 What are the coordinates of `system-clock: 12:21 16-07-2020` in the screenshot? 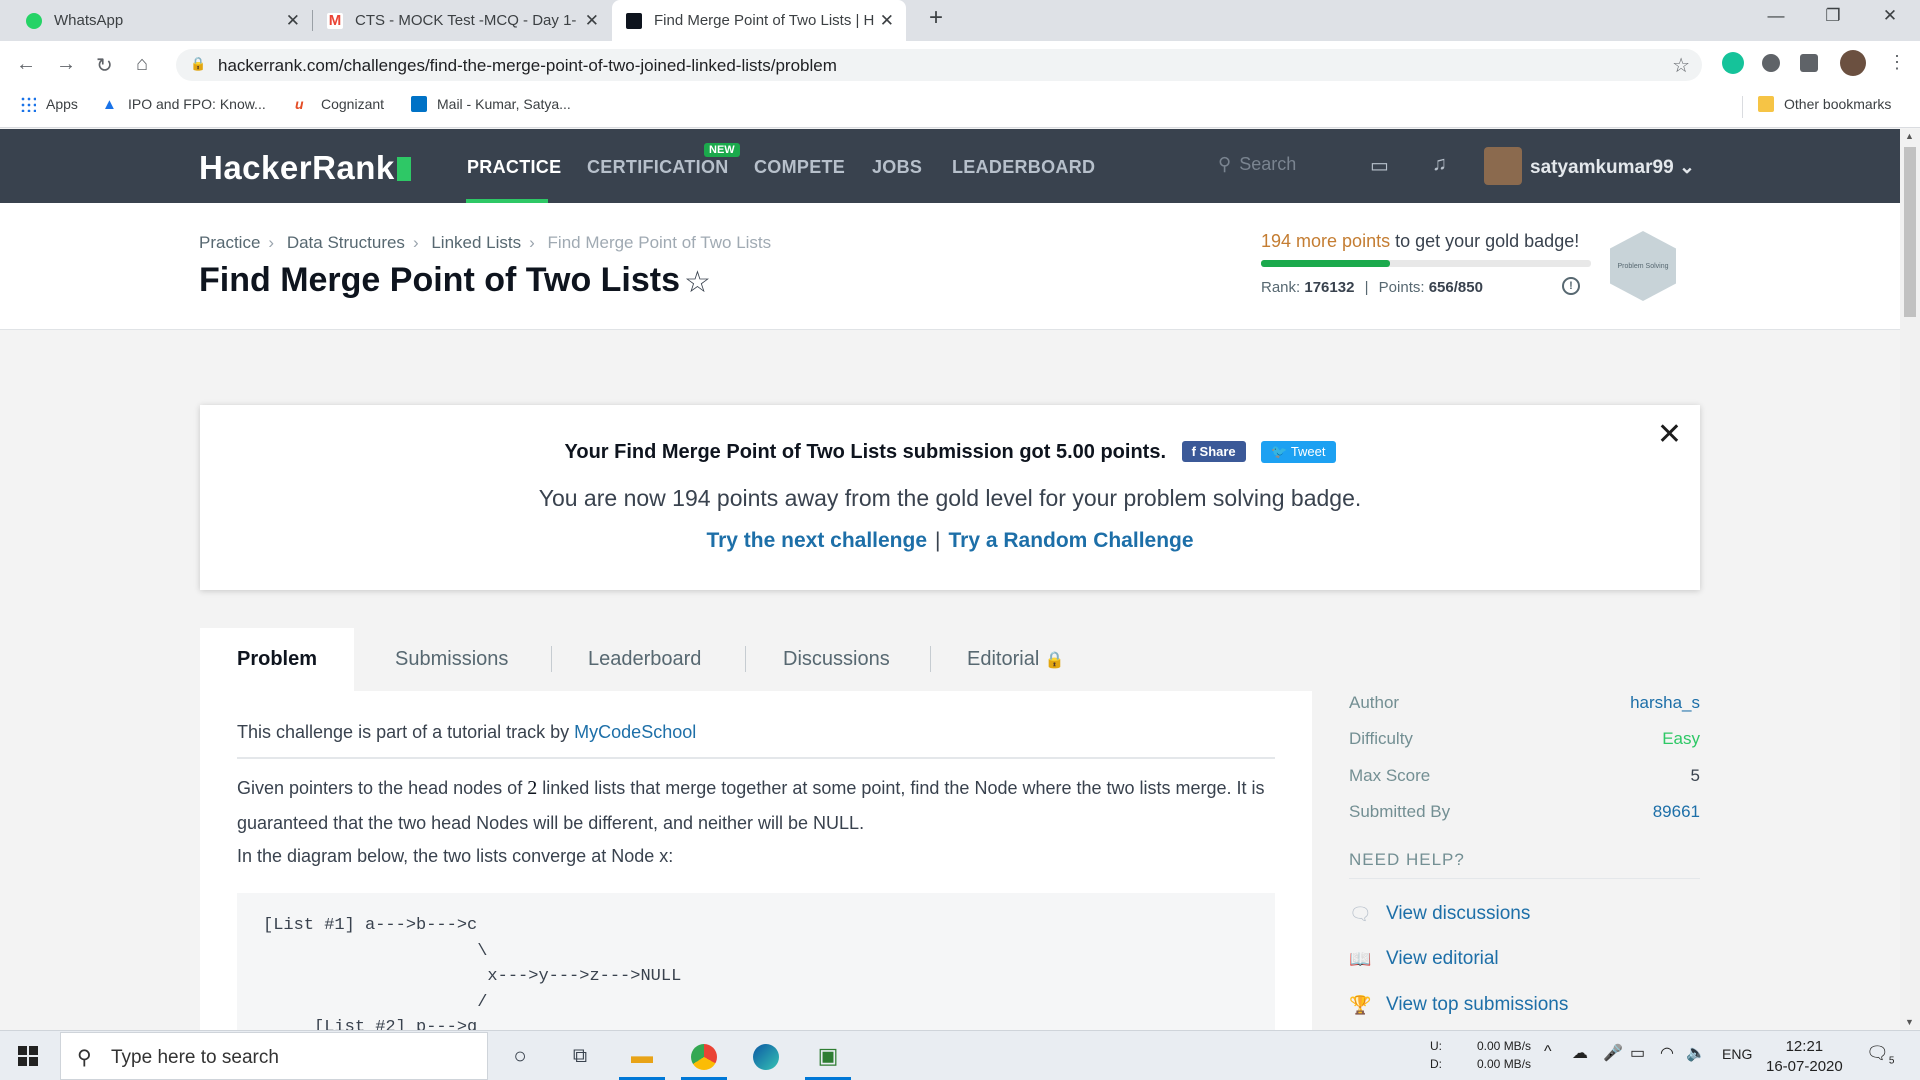 It's located at (1804, 1057).